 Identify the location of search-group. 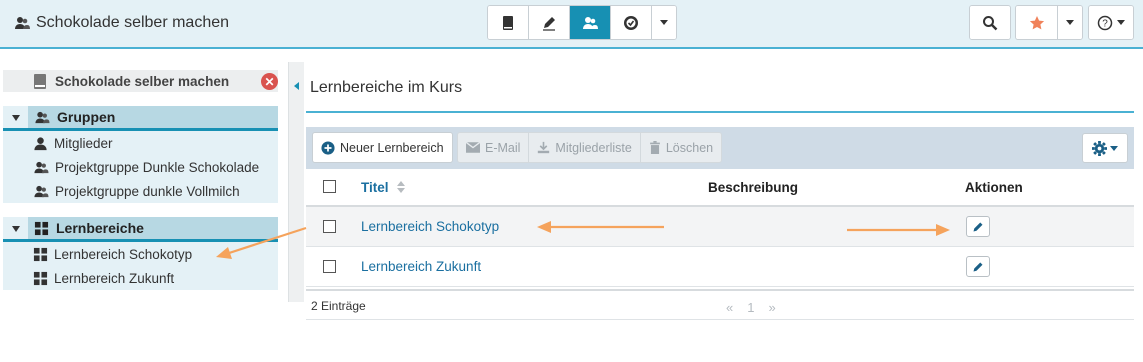
(990, 22).